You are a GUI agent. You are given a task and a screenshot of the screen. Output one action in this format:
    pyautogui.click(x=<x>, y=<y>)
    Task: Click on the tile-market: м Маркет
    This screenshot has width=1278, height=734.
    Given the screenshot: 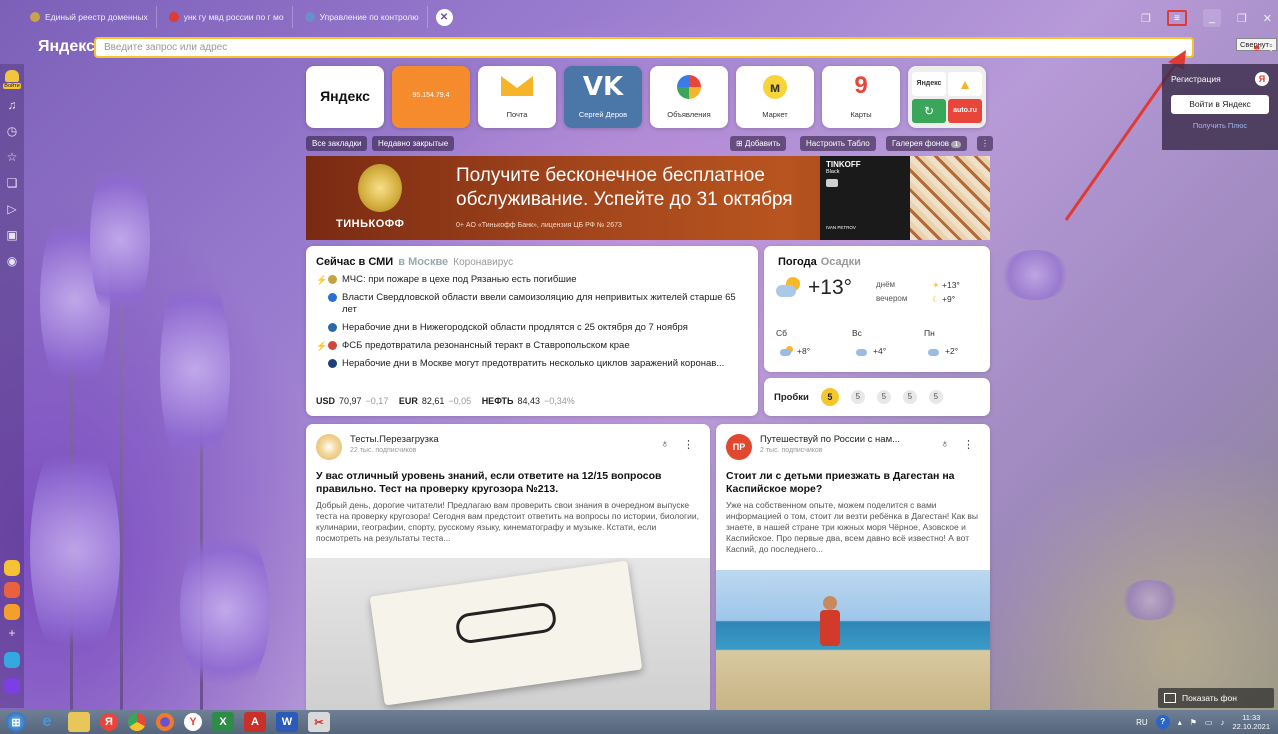 What is the action you would take?
    pyautogui.click(x=775, y=97)
    